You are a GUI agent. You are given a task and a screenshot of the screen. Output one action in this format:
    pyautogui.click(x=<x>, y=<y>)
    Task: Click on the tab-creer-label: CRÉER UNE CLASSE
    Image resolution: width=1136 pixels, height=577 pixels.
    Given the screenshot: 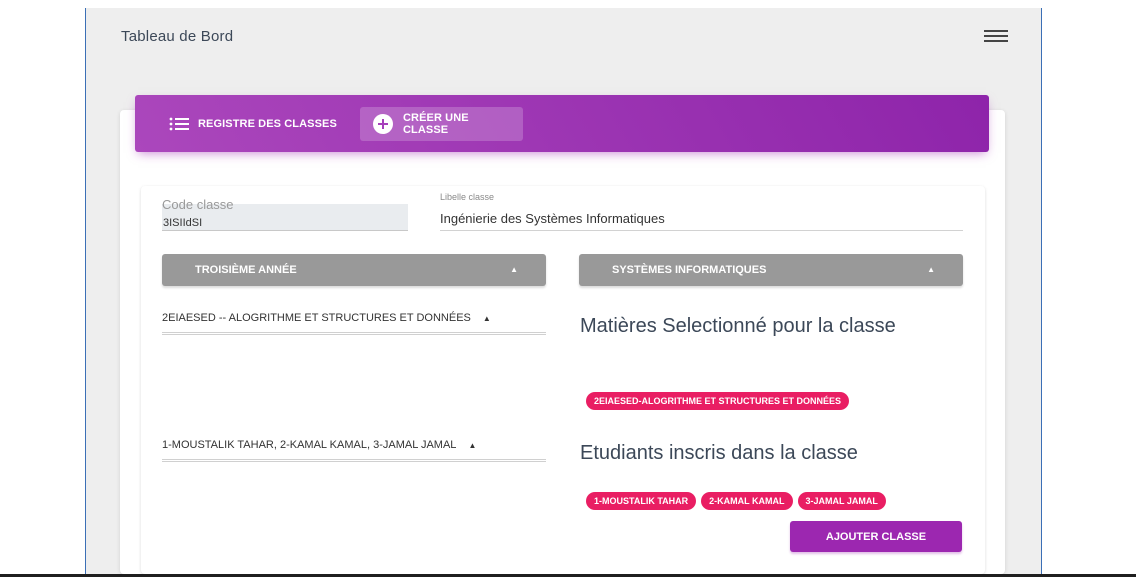 What is the action you would take?
    pyautogui.click(x=436, y=124)
    